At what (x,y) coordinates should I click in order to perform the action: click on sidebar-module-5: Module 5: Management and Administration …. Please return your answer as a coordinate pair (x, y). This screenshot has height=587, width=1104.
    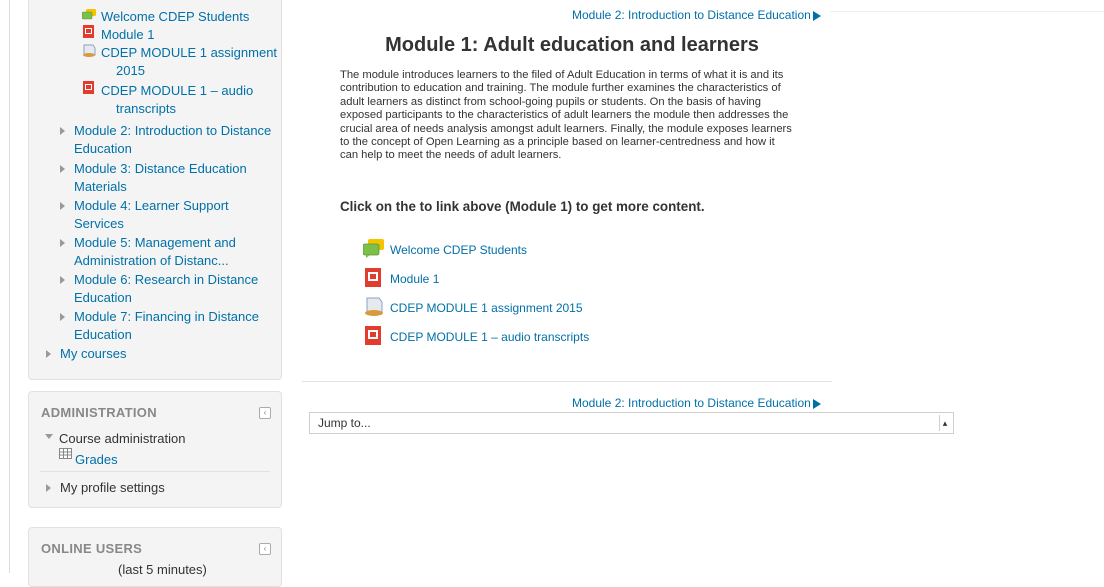
    Looking at the image, I should click on (167, 252).